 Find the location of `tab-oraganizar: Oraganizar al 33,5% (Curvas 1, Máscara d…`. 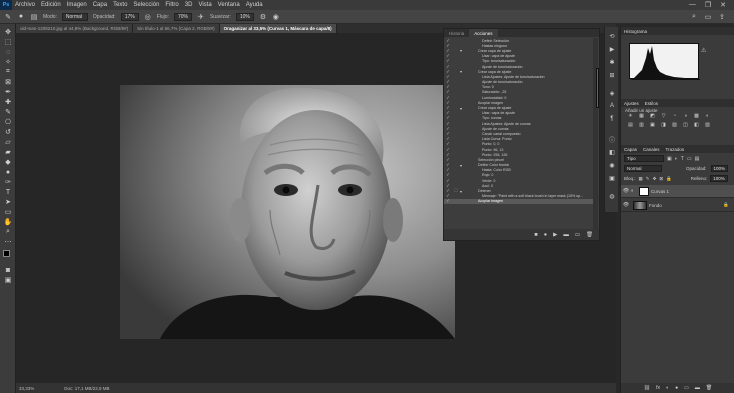

tab-oraganizar: Oraganizar al 33,5% (Curvas 1, Máscara d… is located at coordinates (278, 28).